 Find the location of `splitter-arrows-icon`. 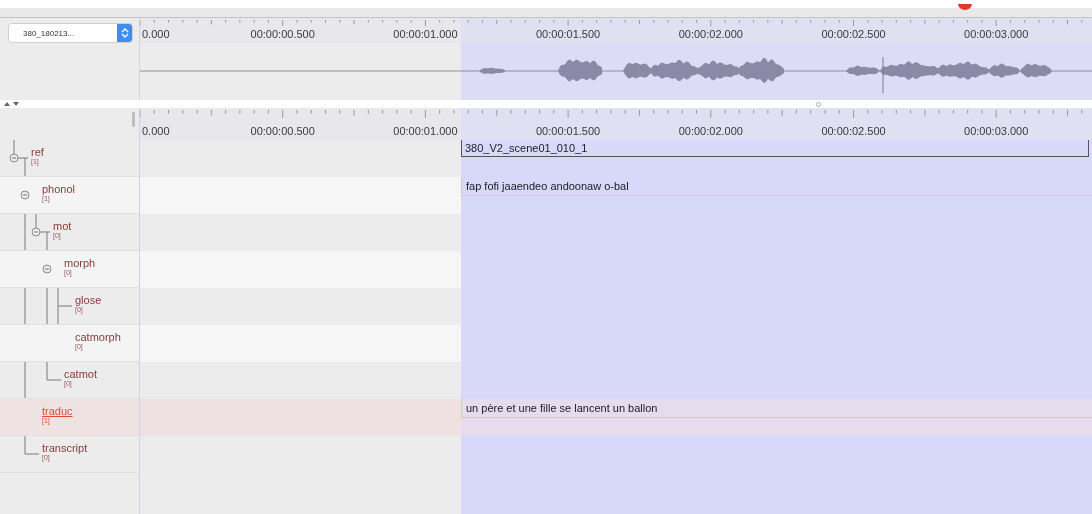

splitter-arrows-icon is located at coordinates (12, 103).